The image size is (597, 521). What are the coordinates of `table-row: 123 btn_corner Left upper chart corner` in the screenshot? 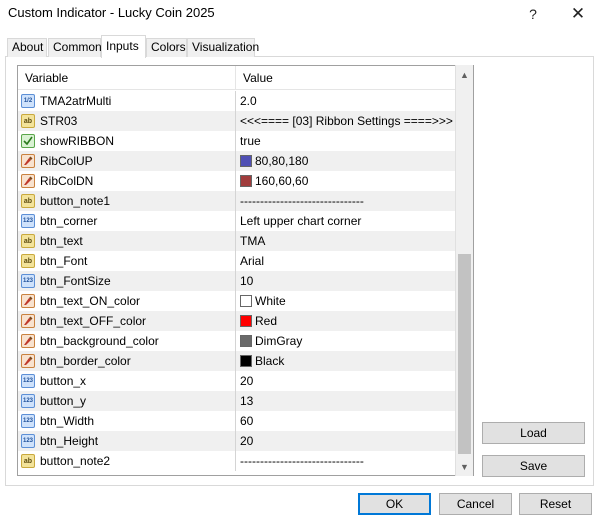 It's located at (237, 221).